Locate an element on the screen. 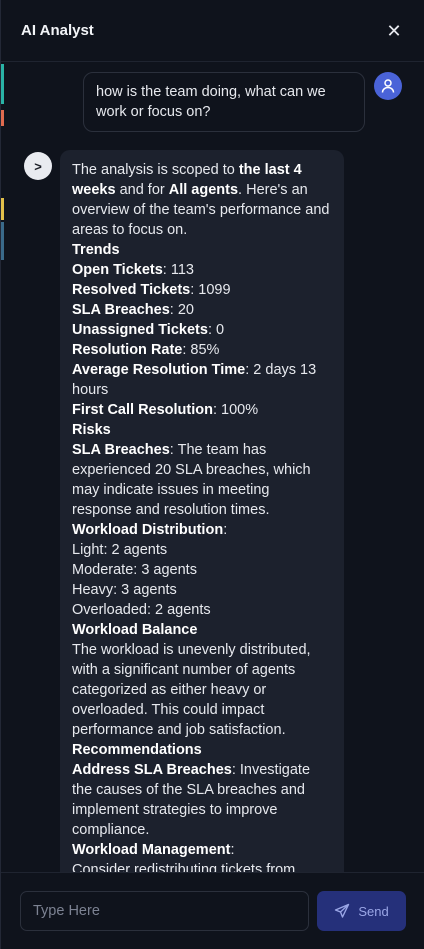 The image size is (424, 949). metric-label: Open Tickets is located at coordinates (117, 270).